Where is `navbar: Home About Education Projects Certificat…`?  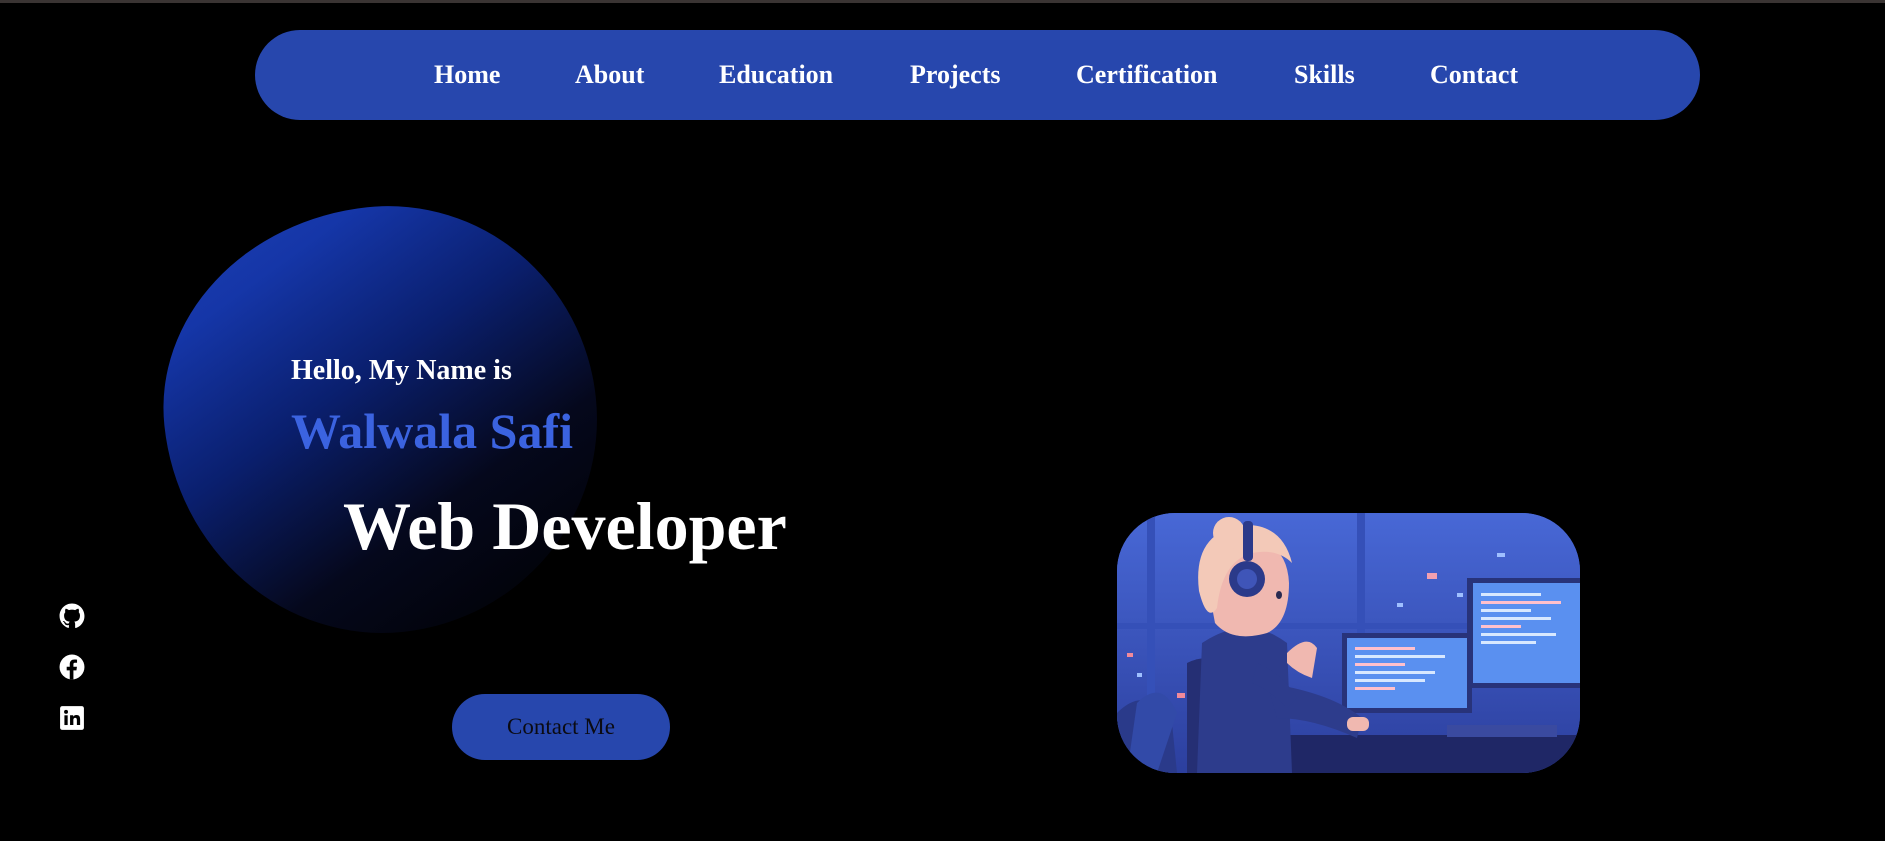 navbar: Home About Education Projects Certificat… is located at coordinates (977, 75).